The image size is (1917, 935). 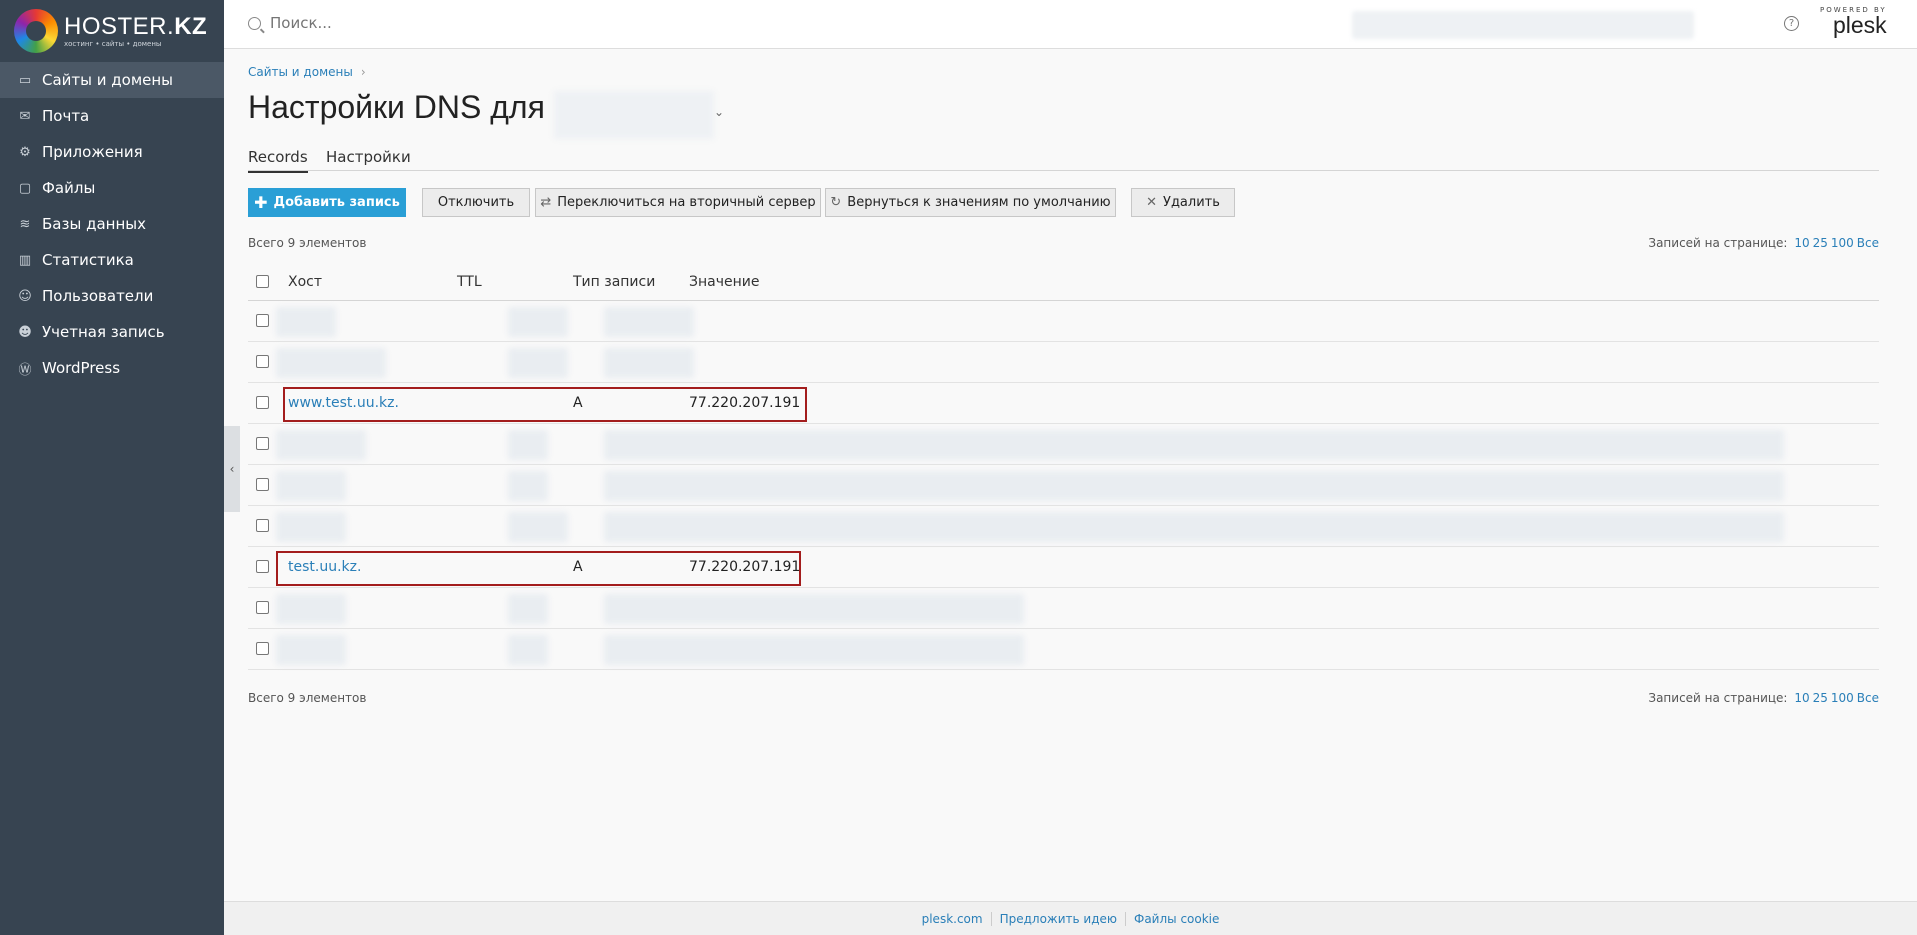 What do you see at coordinates (634, 115) in the screenshot?
I see `domain-selector` at bounding box center [634, 115].